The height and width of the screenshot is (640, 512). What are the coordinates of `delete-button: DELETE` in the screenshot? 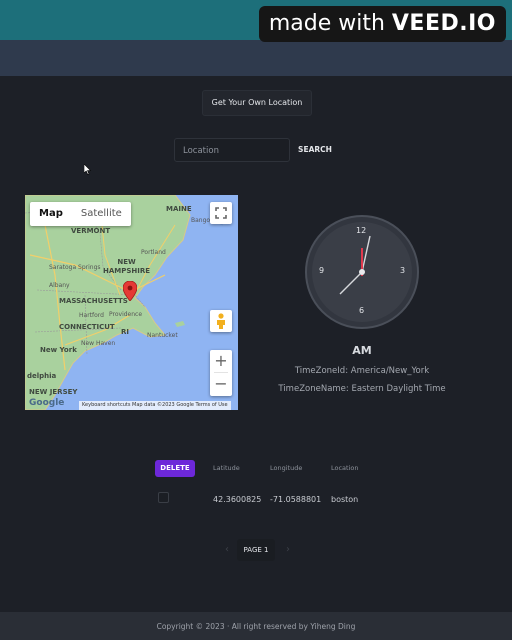 It's located at (175, 468).